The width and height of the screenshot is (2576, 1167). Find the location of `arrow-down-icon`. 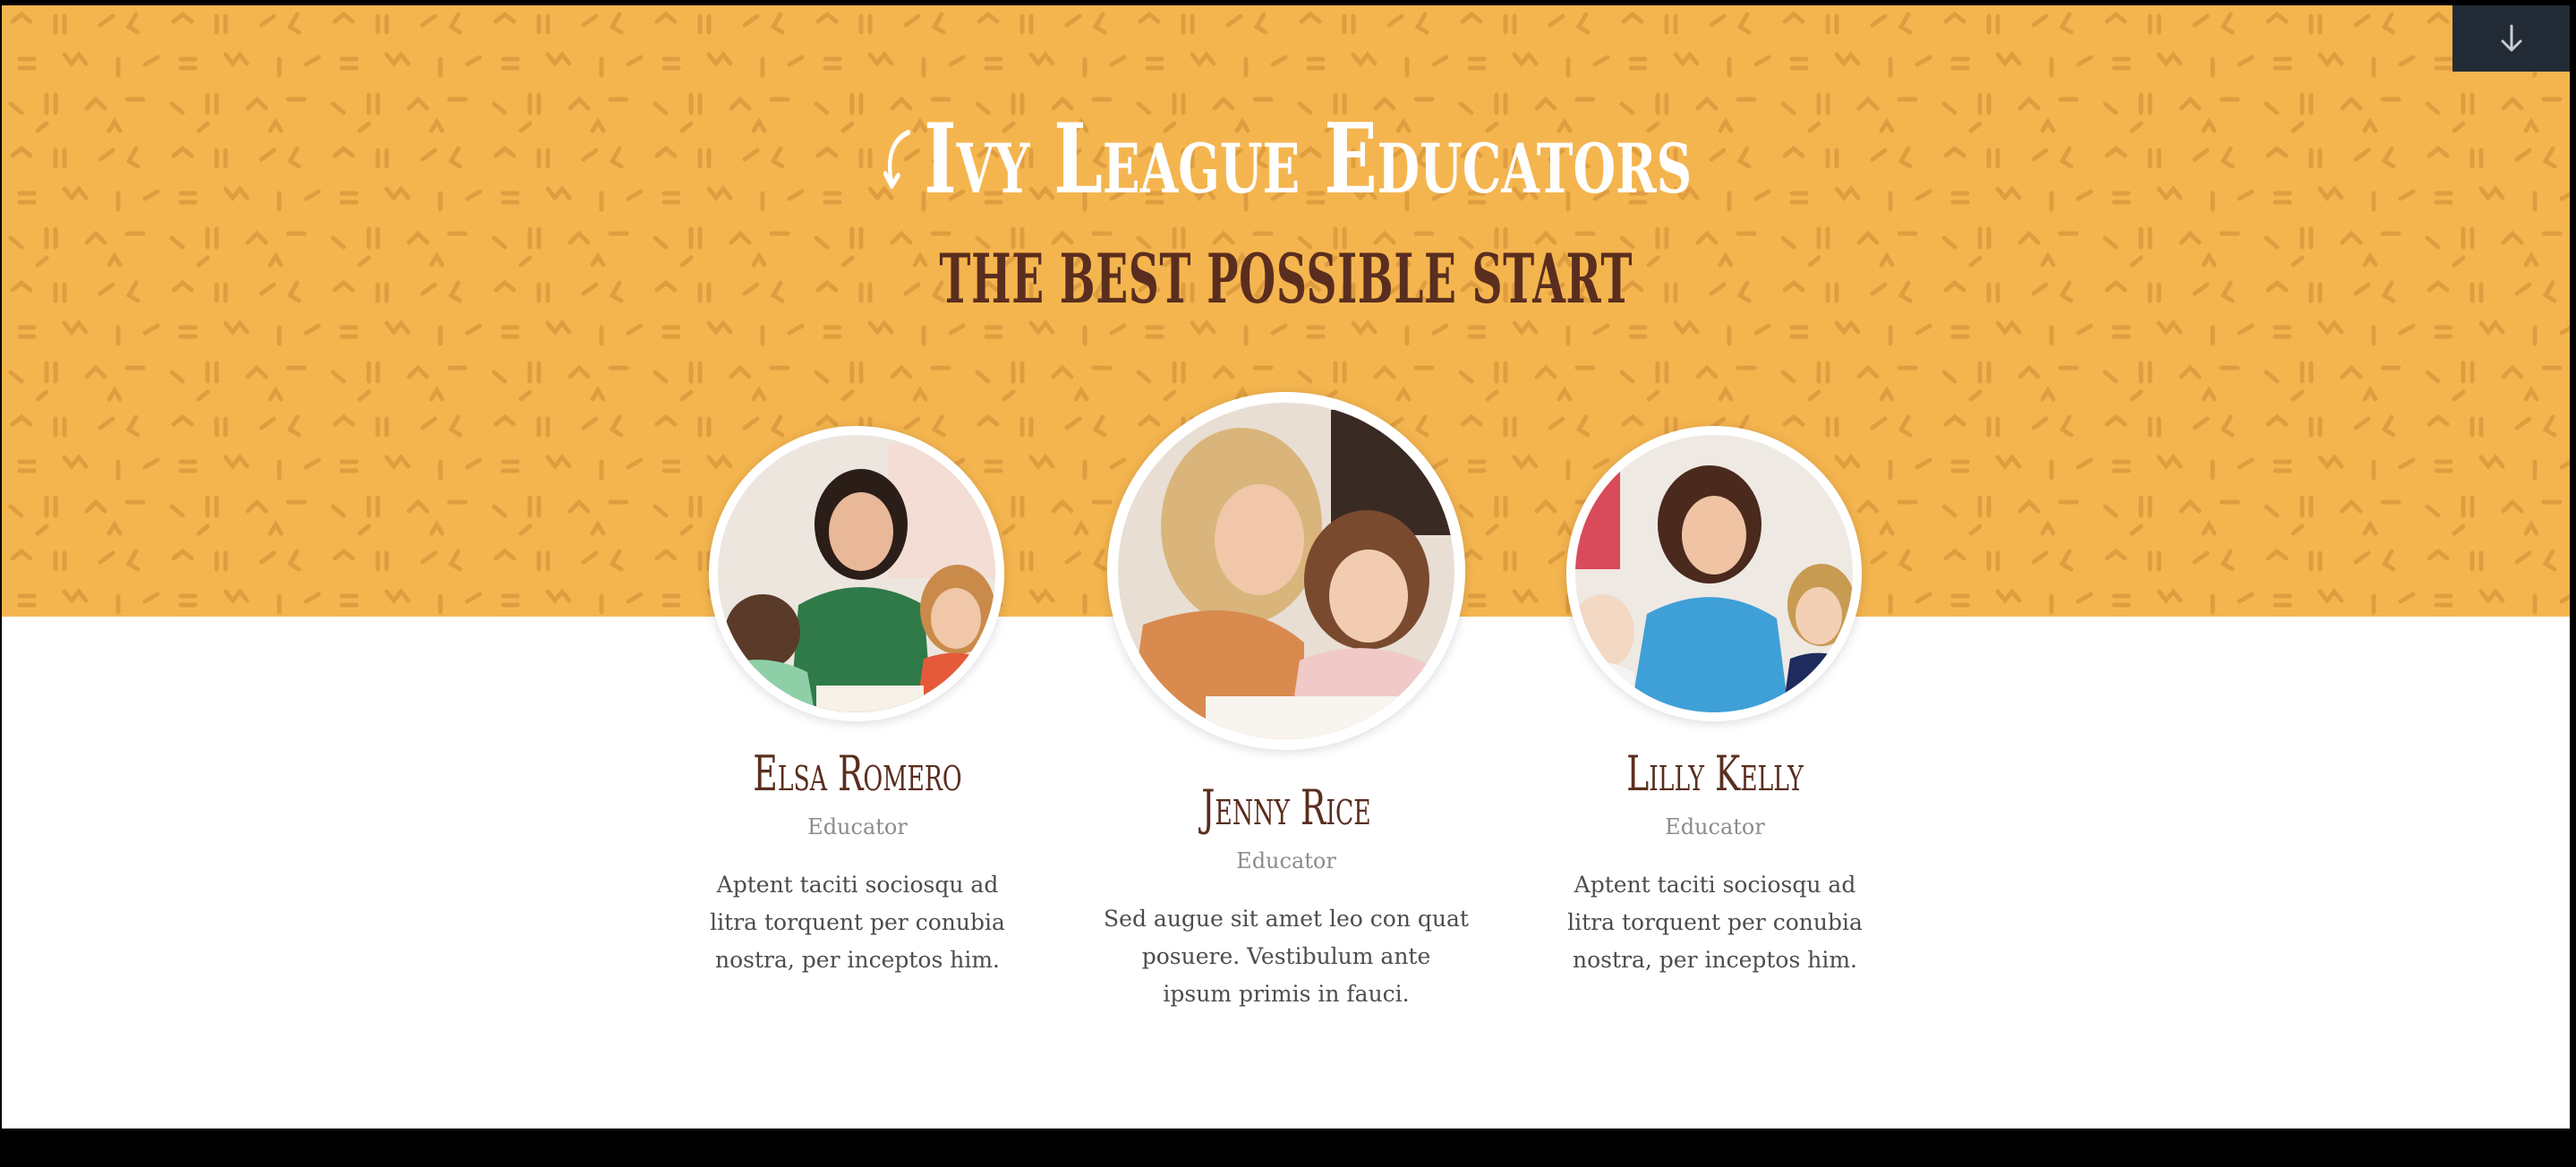

arrow-down-icon is located at coordinates (2511, 38).